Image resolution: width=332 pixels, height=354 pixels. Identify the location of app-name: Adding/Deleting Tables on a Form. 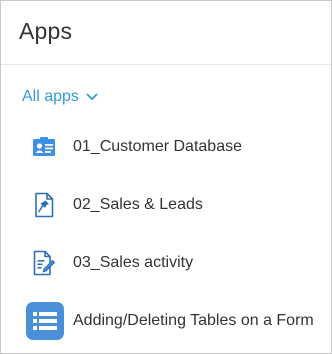
(193, 320).